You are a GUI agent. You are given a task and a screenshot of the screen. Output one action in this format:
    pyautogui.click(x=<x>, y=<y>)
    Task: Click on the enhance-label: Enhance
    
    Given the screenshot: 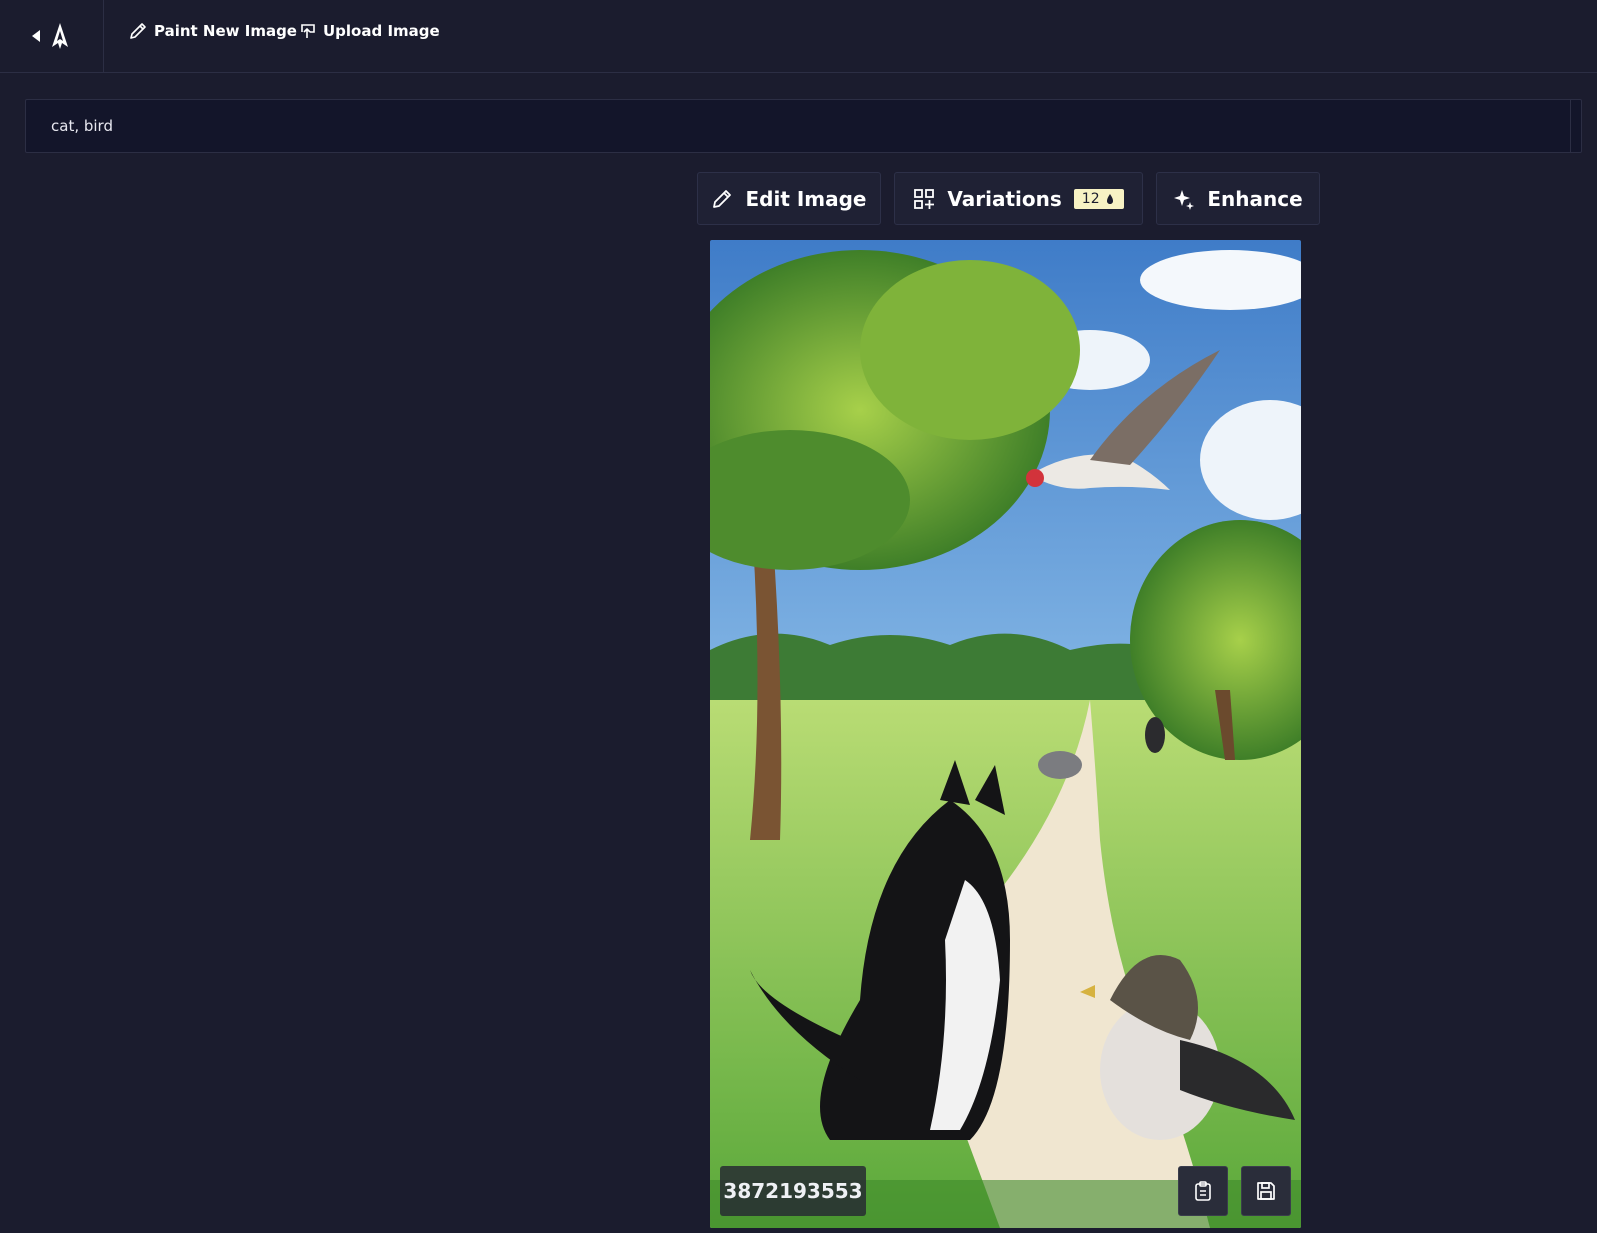 What is the action you would take?
    pyautogui.click(x=1255, y=198)
    